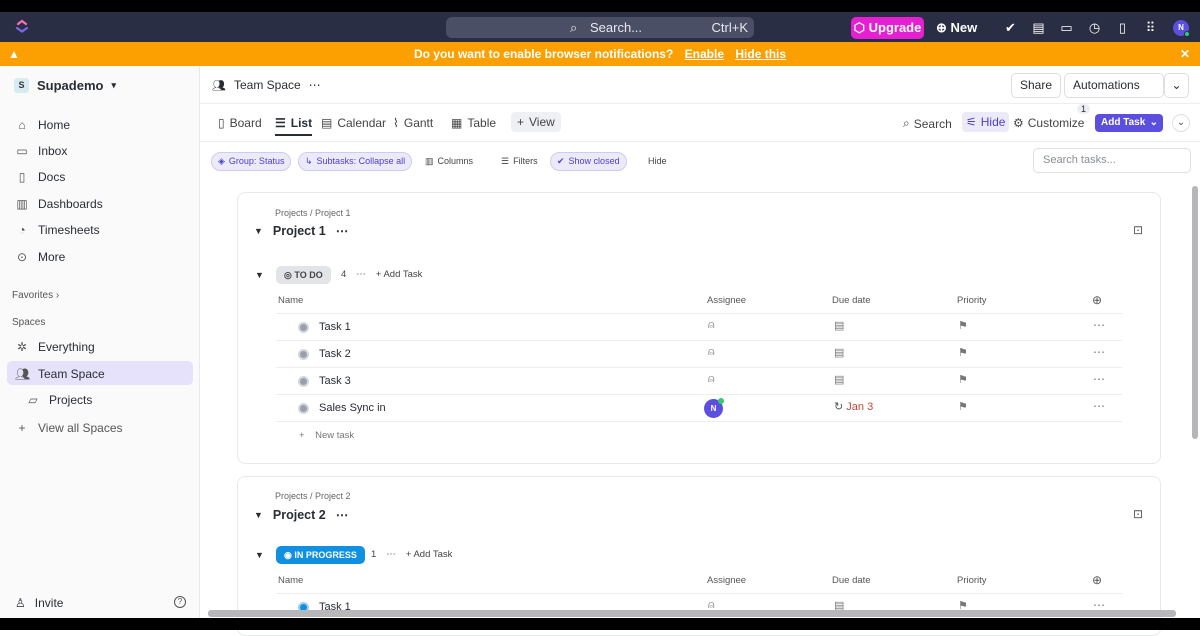  I want to click on task-name: Task 2, so click(335, 354).